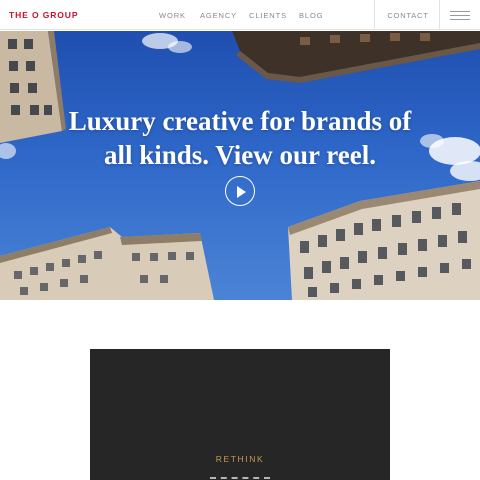 Image resolution: width=480 pixels, height=480 pixels. What do you see at coordinates (311, 15) in the screenshot?
I see `nav-item-blog: BLOG` at bounding box center [311, 15].